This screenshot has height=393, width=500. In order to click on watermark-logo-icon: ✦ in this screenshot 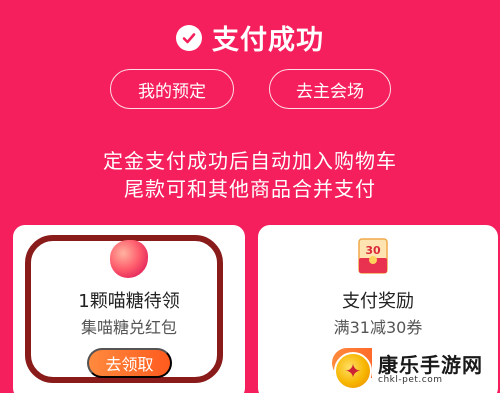, I will do `click(353, 370)`.